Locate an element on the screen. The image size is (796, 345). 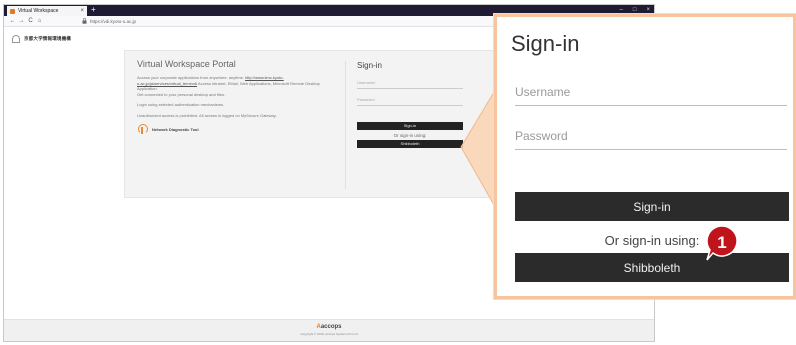
site-logo: 京都大学情報環境機構 is located at coordinates (41, 39).